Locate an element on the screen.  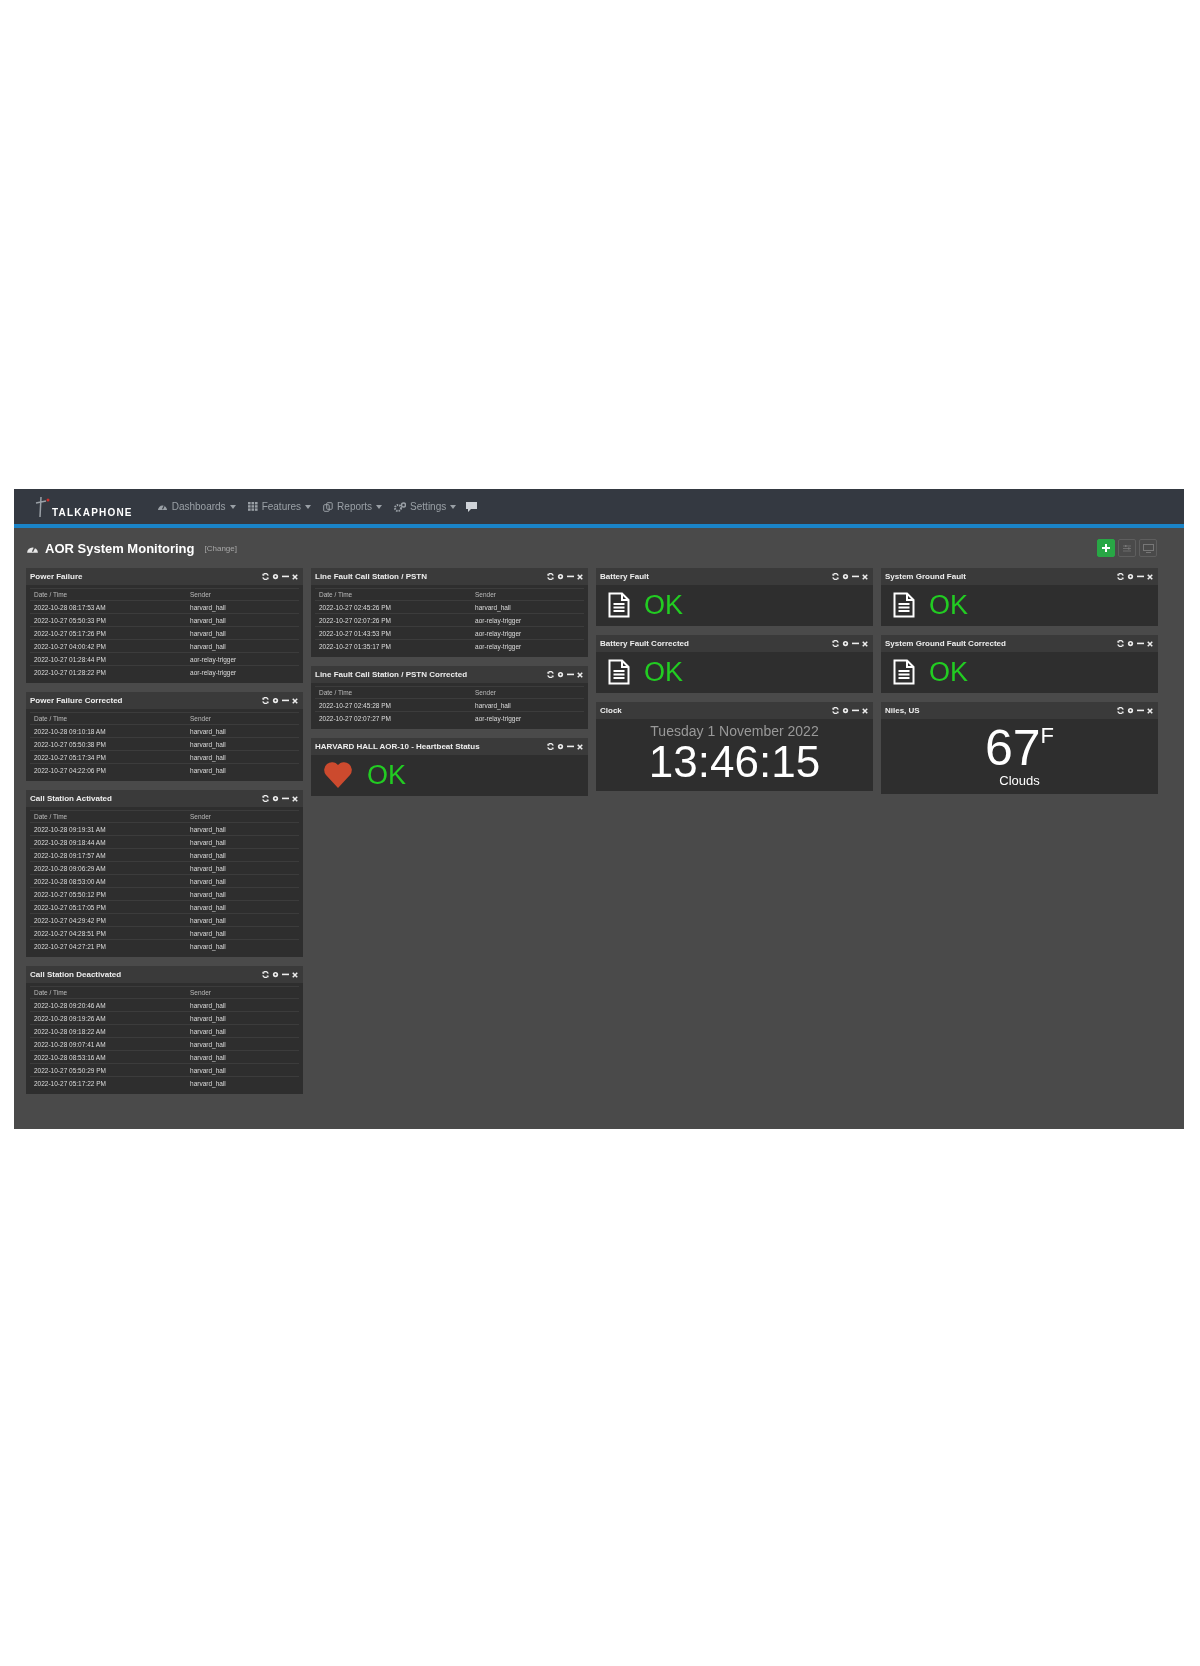
widget-title: Power Failure is located at coordinates (56, 576).